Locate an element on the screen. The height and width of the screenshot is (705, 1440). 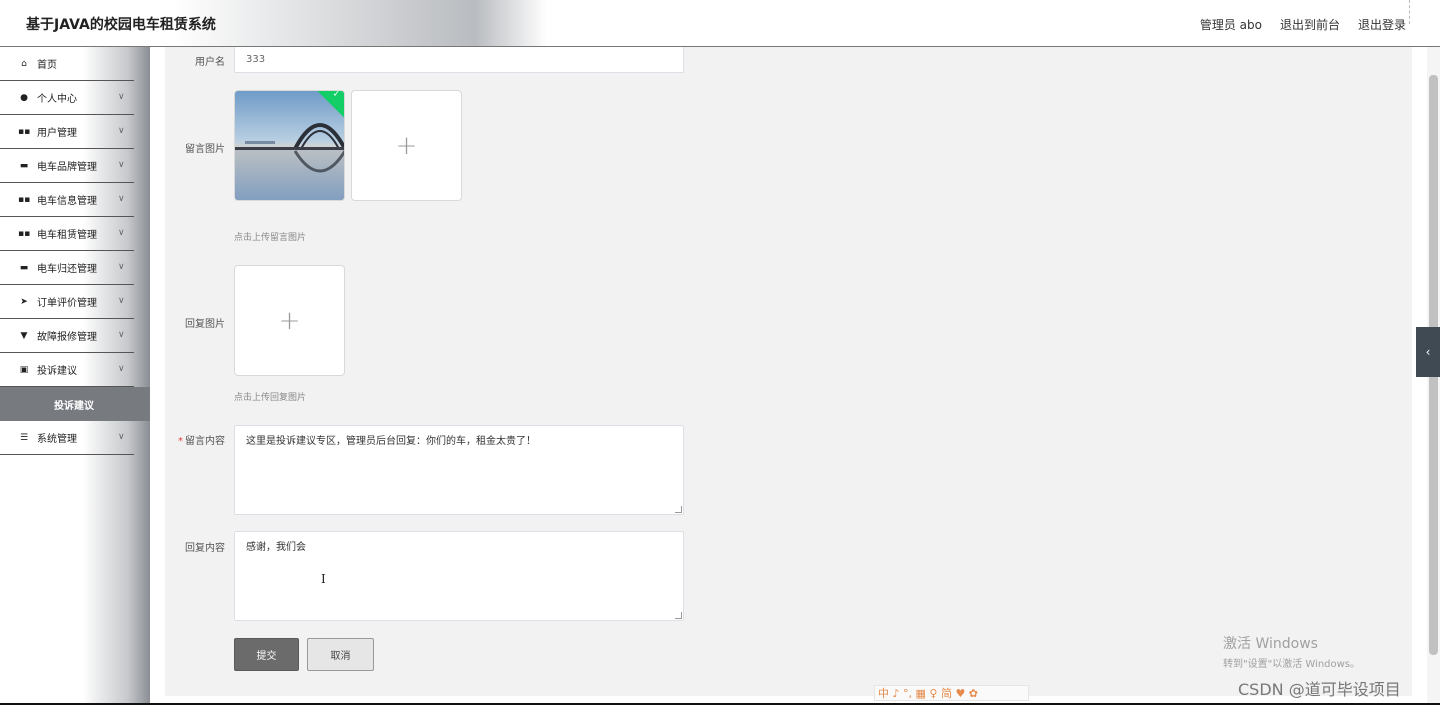
csdn-watermark: CSDN @道可毕设项目 is located at coordinates (1319, 689).